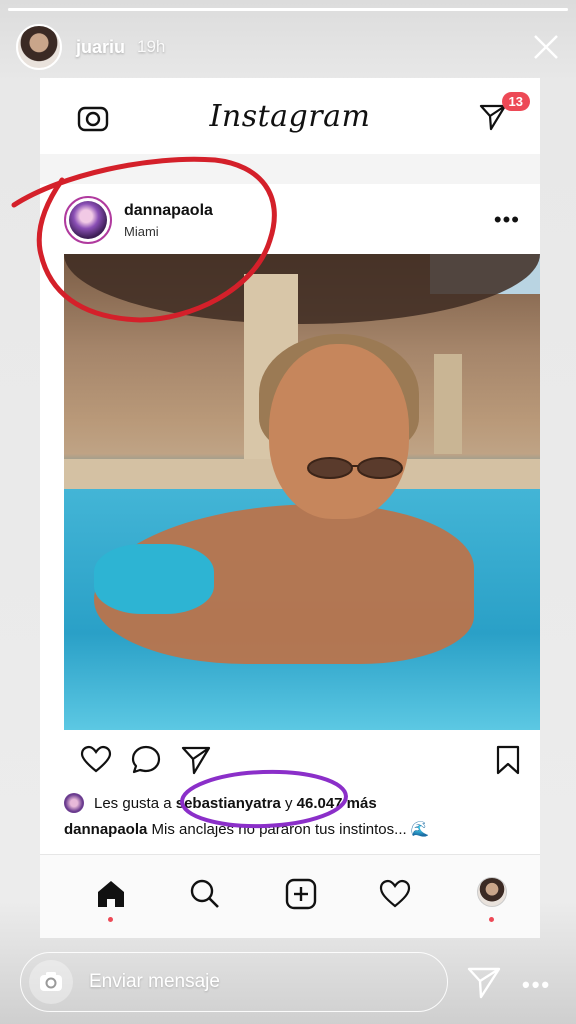  What do you see at coordinates (536, 985) in the screenshot?
I see `more-options-button: •••` at bounding box center [536, 985].